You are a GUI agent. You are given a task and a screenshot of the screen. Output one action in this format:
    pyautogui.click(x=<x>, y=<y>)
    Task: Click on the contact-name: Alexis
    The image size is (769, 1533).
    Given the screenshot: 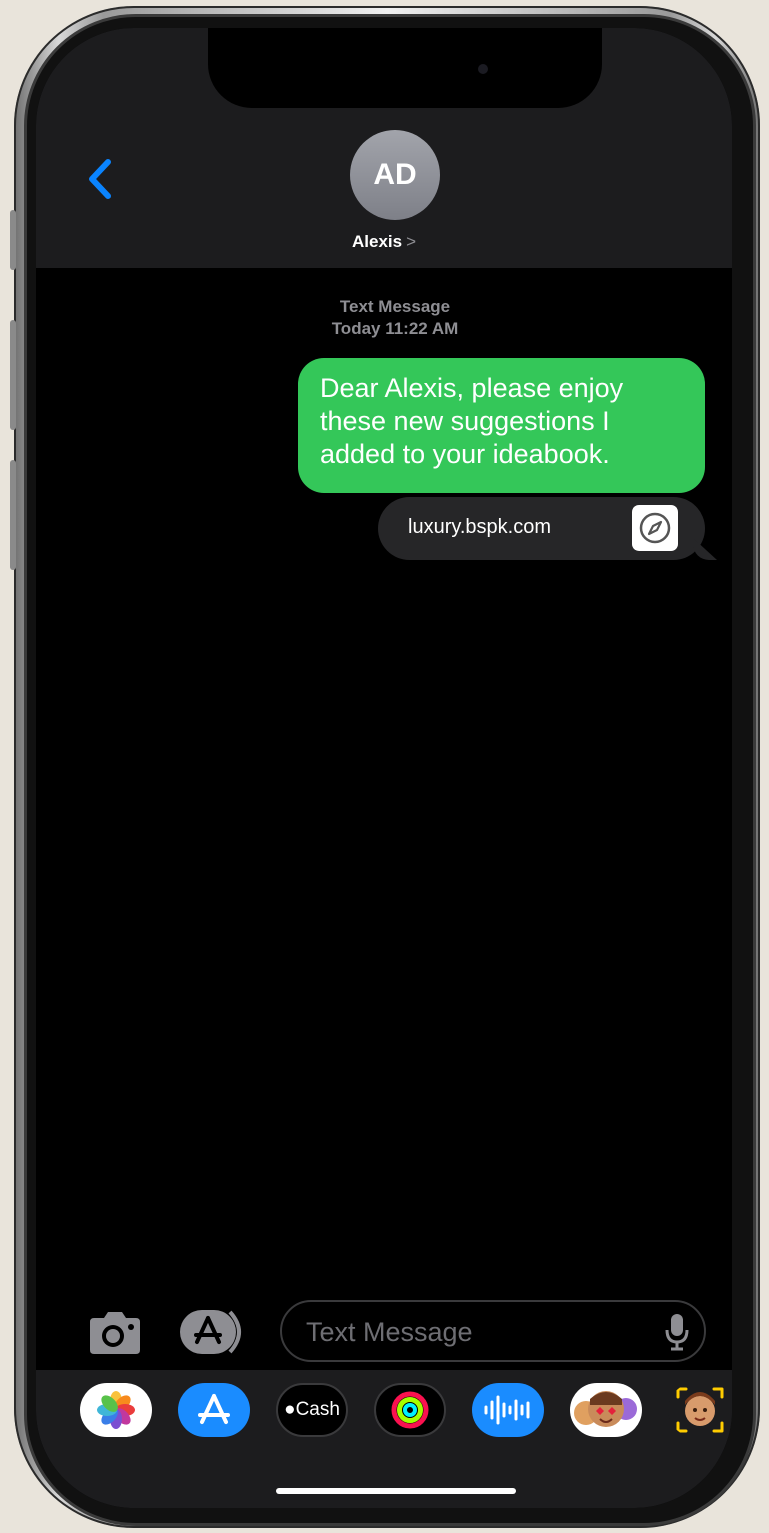 What is the action you would take?
    pyautogui.click(x=377, y=241)
    